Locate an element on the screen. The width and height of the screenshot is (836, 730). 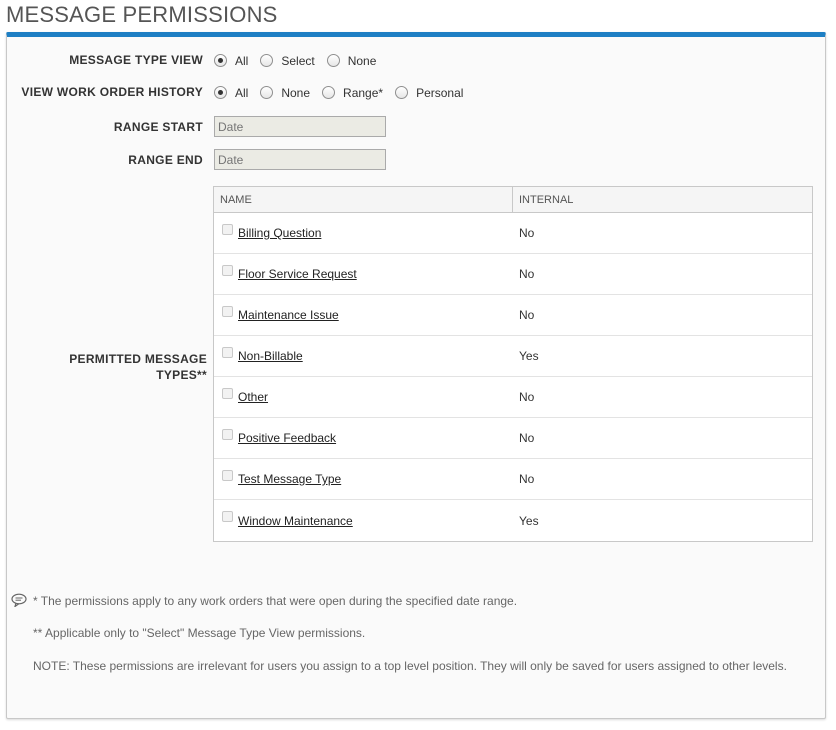
message-type-link: Other is located at coordinates (253, 397).